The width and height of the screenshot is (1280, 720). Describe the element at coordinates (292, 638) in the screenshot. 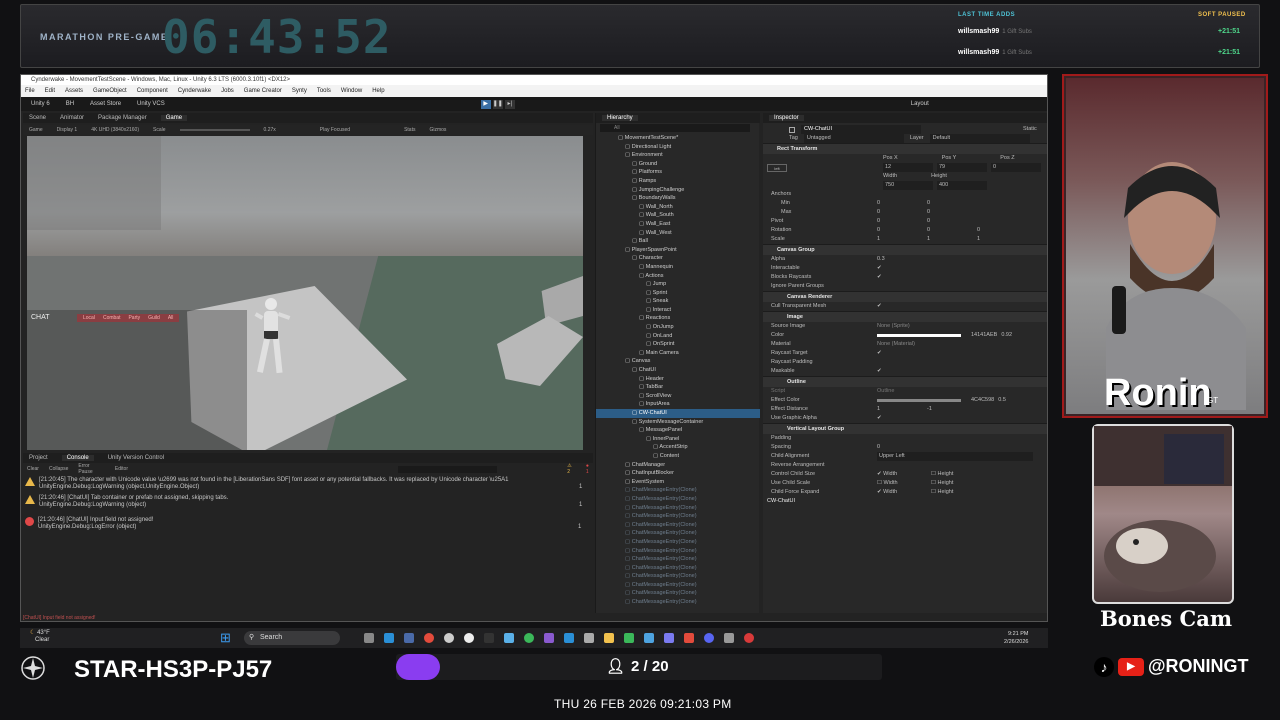

I see `taskbar-search: ⚲ Search` at that location.